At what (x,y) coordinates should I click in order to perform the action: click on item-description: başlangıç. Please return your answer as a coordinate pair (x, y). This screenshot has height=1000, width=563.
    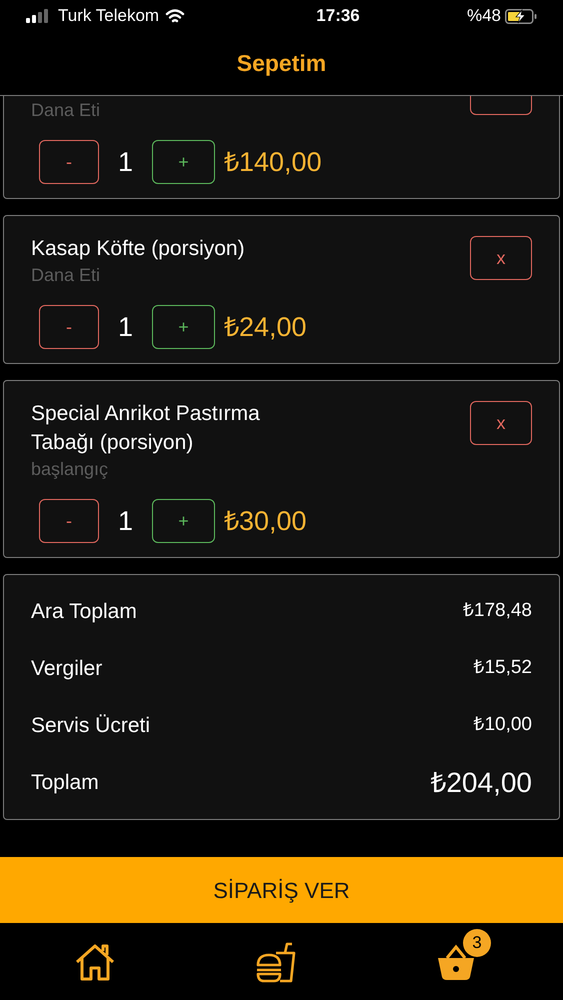
    Looking at the image, I should click on (70, 469).